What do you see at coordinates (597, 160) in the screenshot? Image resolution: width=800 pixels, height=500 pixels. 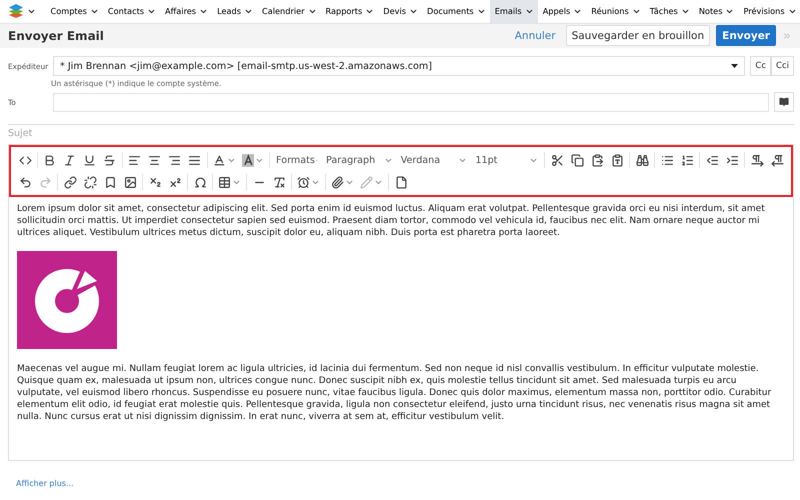 I see `paste-icon` at bounding box center [597, 160].